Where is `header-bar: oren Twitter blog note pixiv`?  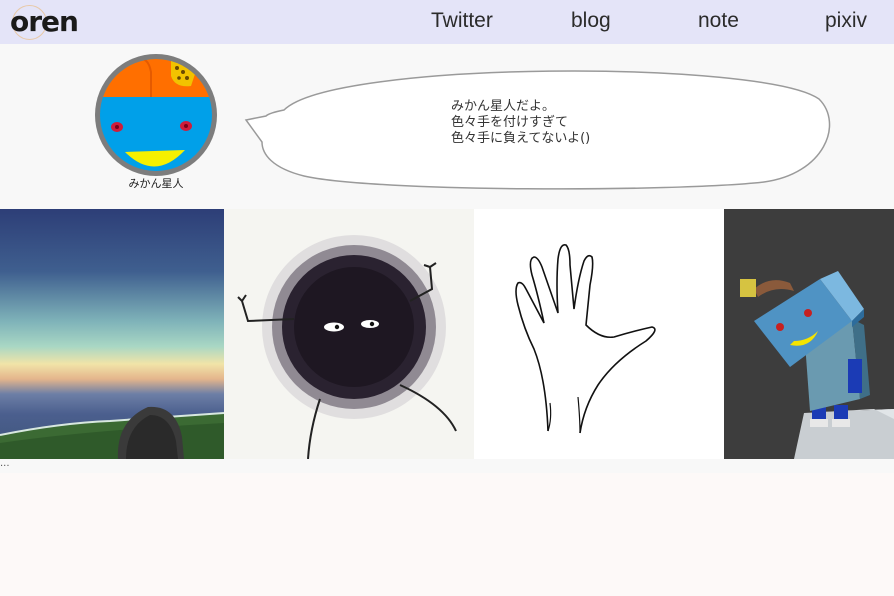
header-bar: oren Twitter blog note pixiv is located at coordinates (447, 22).